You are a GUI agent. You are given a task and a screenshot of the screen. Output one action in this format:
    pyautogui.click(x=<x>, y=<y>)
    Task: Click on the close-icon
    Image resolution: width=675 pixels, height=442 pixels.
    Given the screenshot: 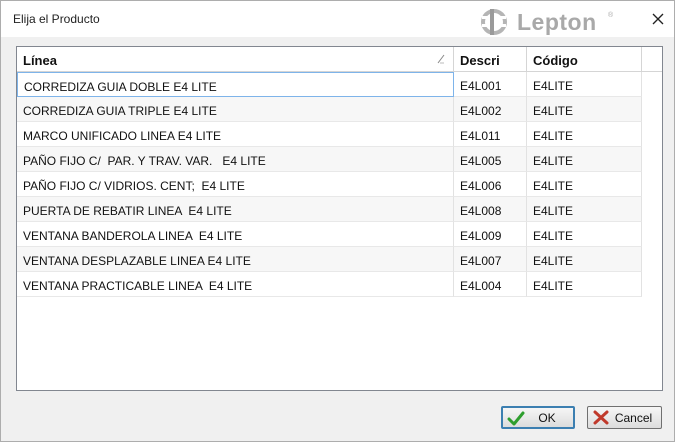 What is the action you would take?
    pyautogui.click(x=658, y=19)
    